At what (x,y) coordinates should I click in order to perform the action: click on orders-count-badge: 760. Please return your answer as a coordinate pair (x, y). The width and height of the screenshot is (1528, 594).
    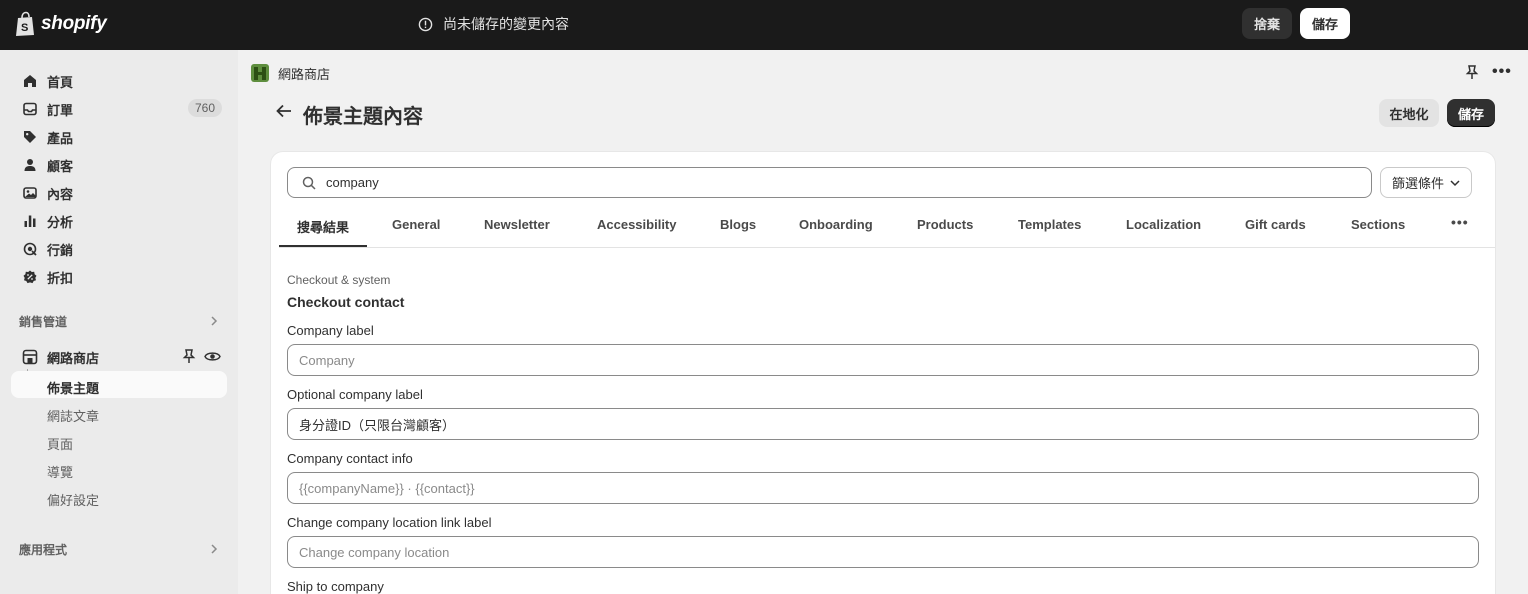
    Looking at the image, I should click on (204, 108).